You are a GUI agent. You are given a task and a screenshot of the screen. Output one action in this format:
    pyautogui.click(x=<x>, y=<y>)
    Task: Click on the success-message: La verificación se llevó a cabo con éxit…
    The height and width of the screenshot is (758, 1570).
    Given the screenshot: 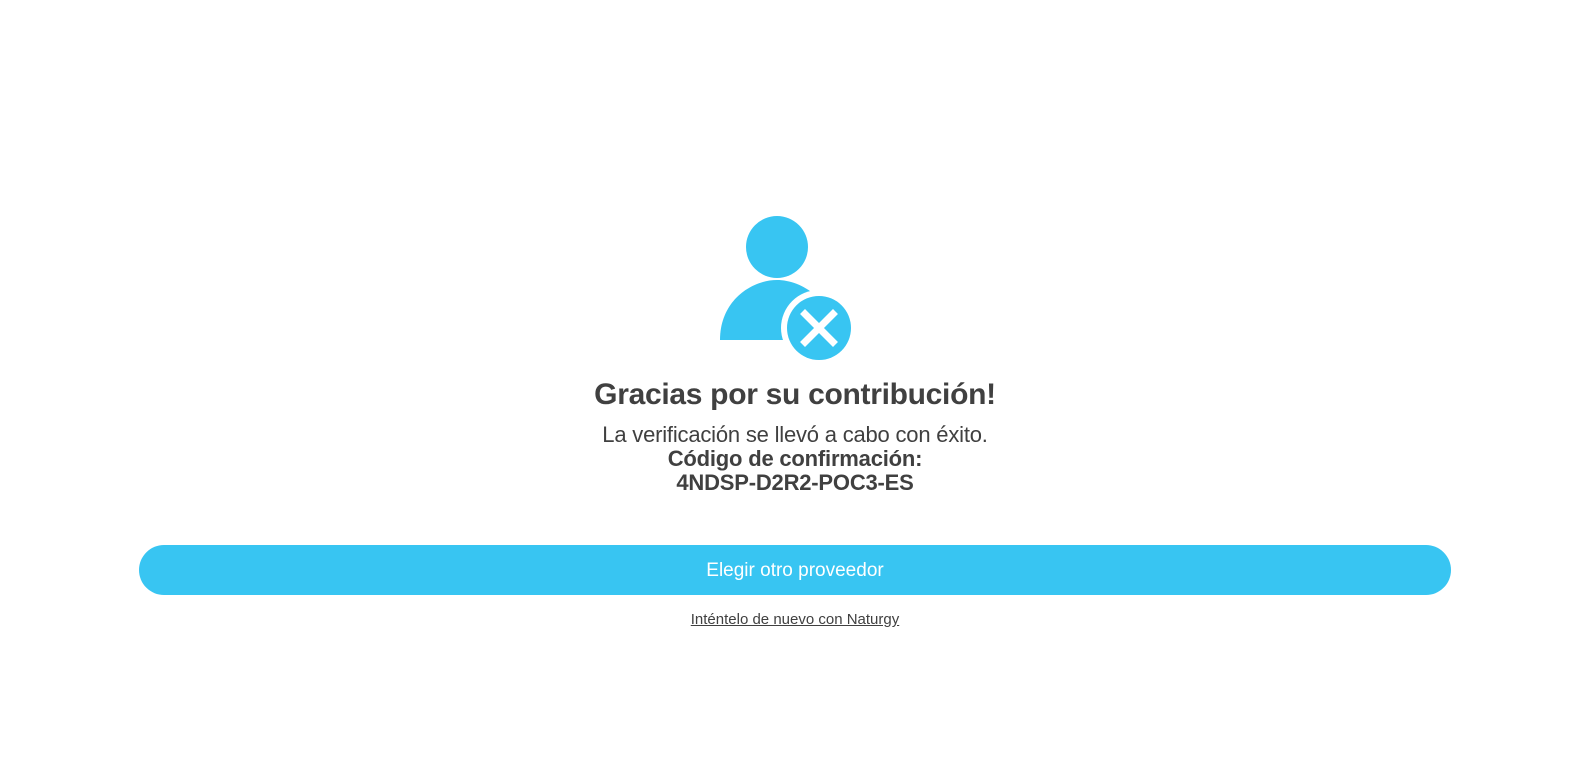 What is the action you would take?
    pyautogui.click(x=795, y=434)
    